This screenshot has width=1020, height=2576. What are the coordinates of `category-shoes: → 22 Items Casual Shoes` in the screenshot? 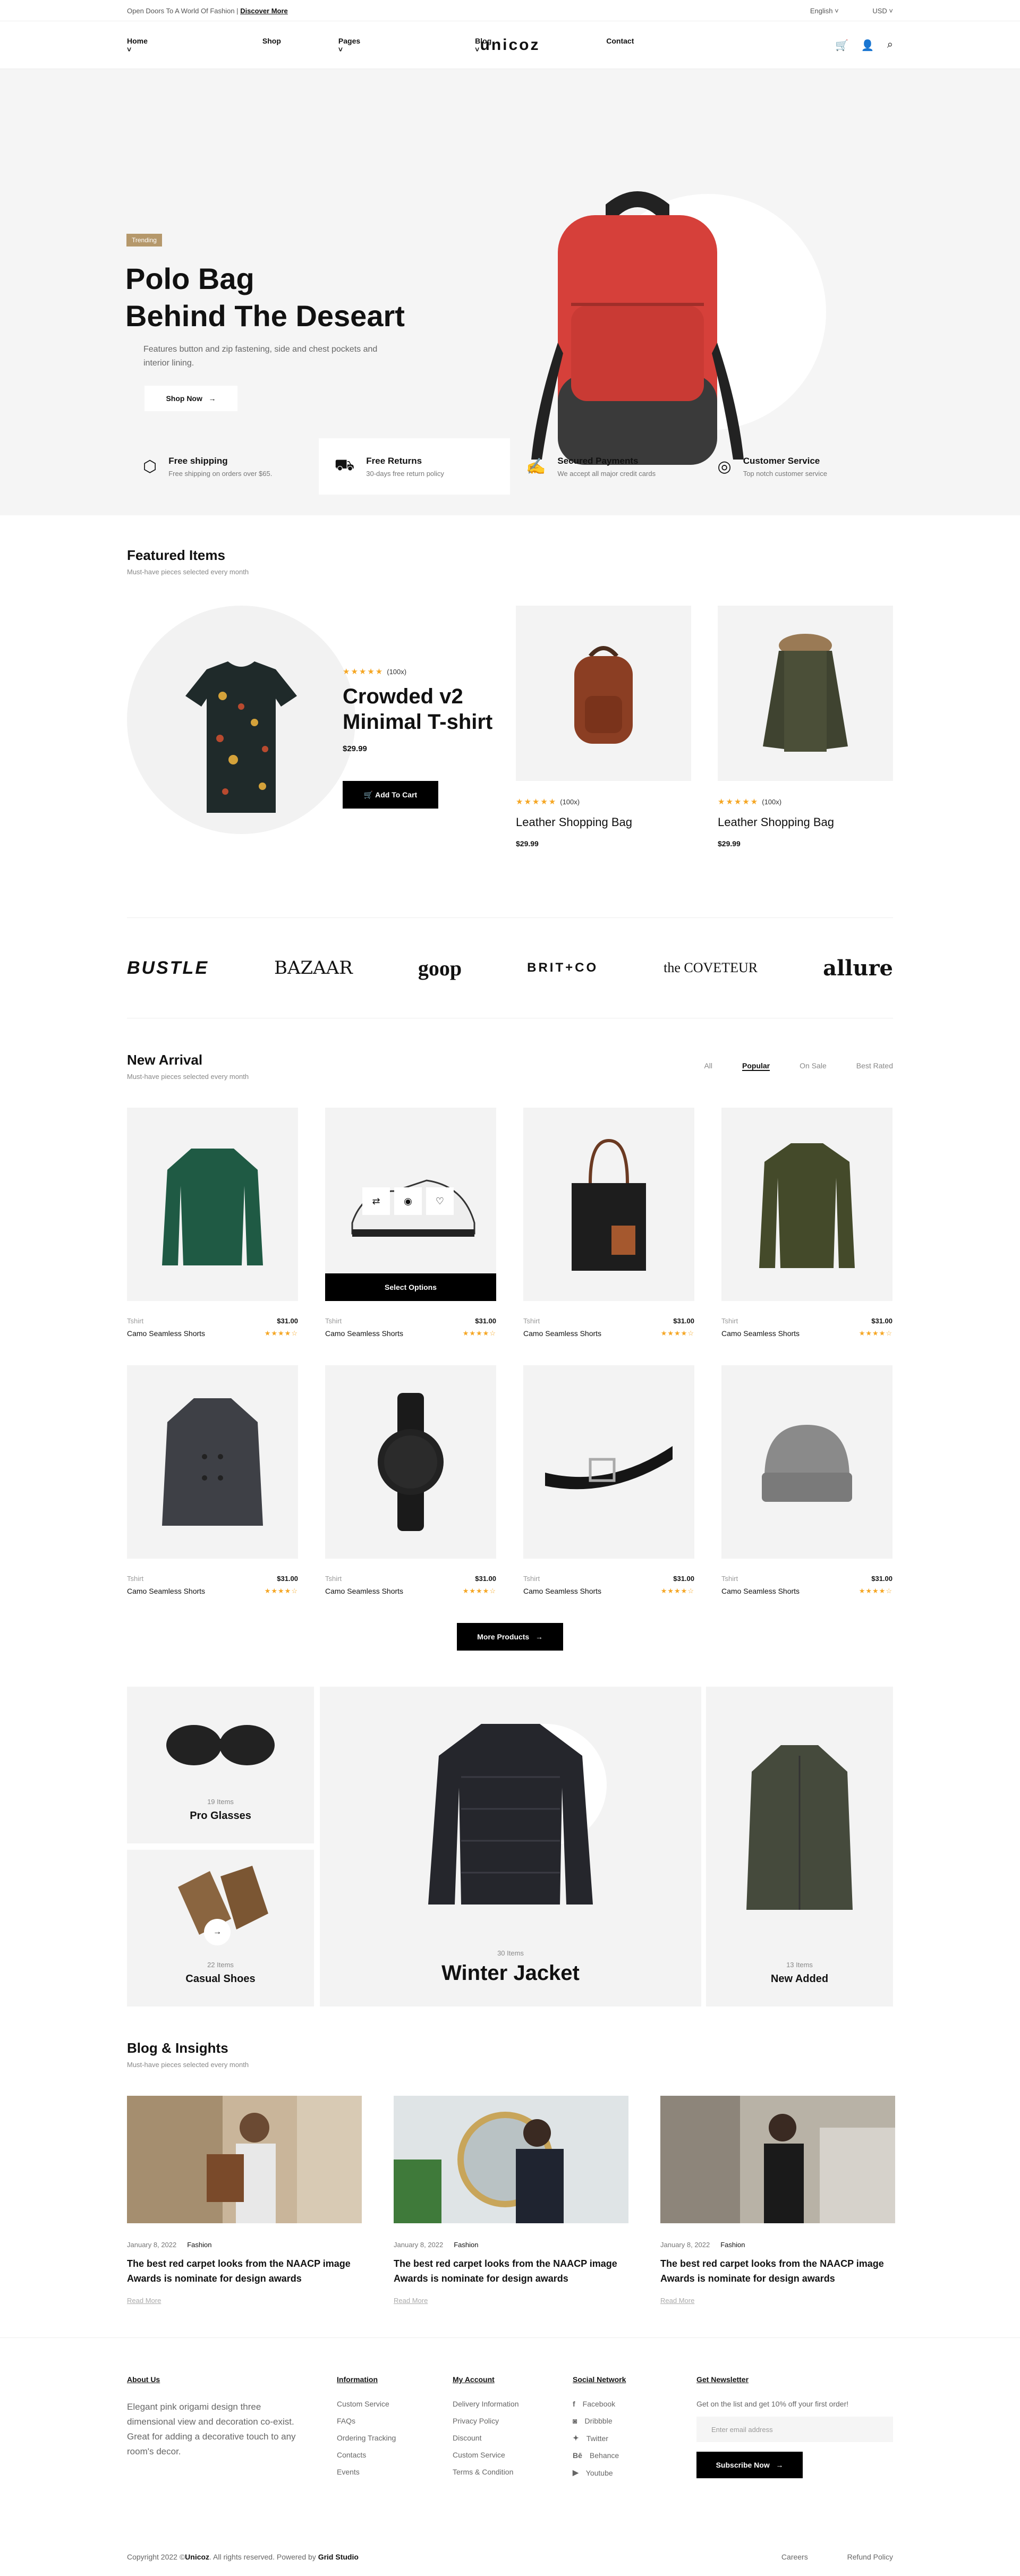 It's located at (220, 1928).